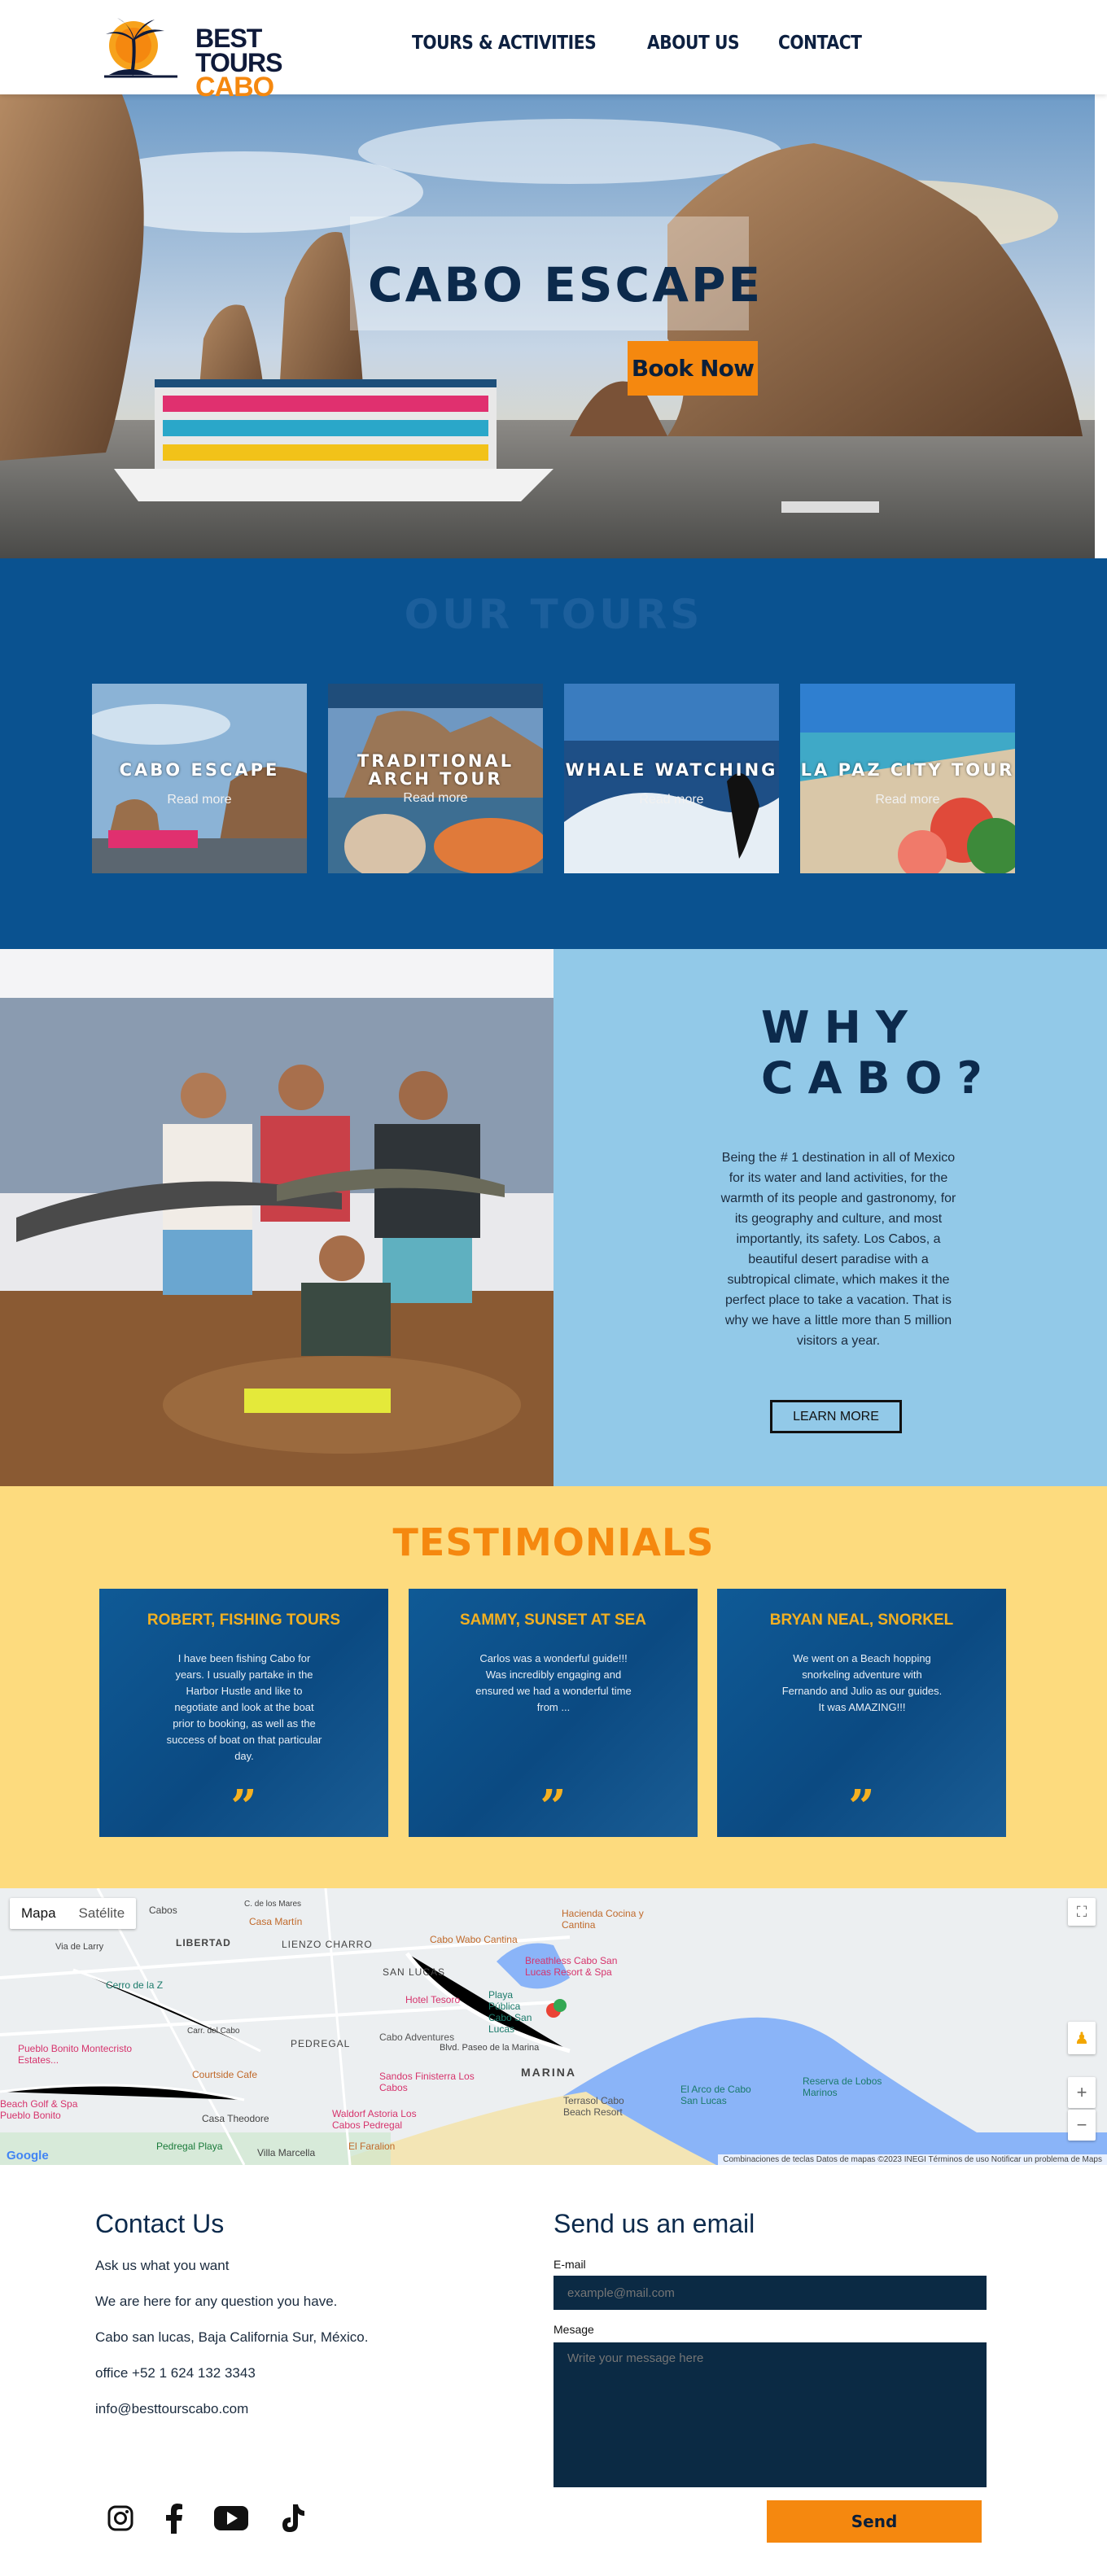 The image size is (1107, 2576). What do you see at coordinates (435, 778) in the screenshot?
I see `tour-card-arch-tour: TRADITIONAL ARCH TOUR Read more` at bounding box center [435, 778].